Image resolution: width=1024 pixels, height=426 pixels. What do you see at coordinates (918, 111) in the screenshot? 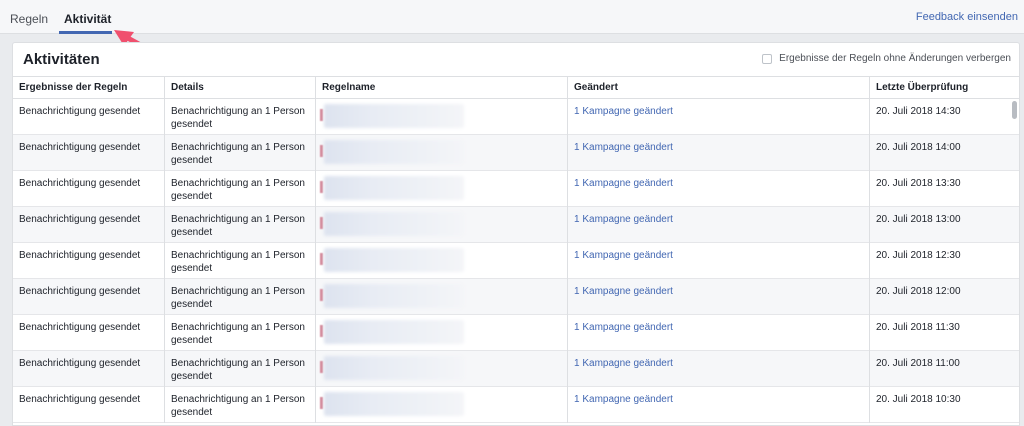
I see `last-check-cell: 20. Juli 2018 14:30` at bounding box center [918, 111].